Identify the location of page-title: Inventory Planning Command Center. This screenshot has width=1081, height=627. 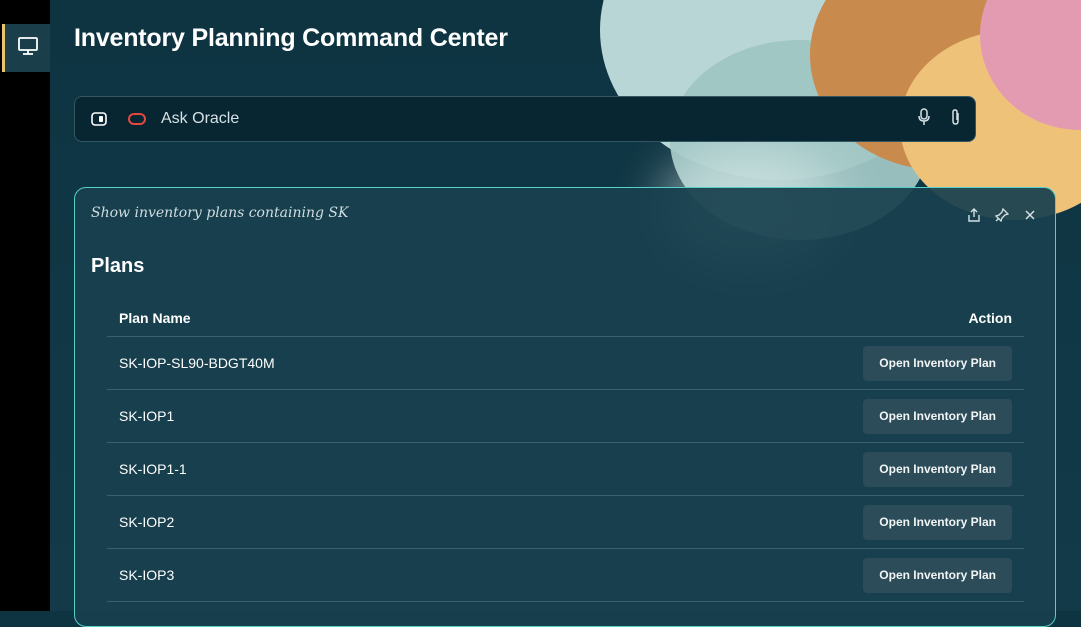
(291, 38).